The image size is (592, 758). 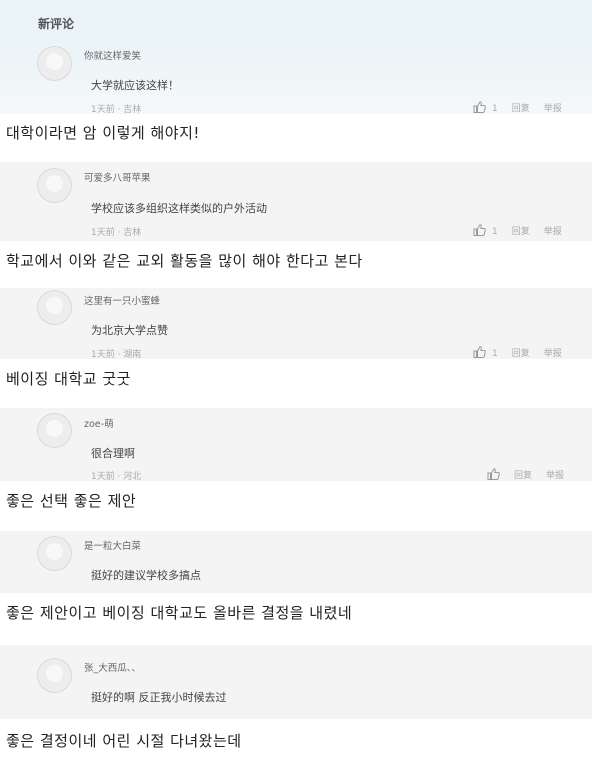 I want to click on comment-username: 张_大西瓜、、, so click(x=112, y=667).